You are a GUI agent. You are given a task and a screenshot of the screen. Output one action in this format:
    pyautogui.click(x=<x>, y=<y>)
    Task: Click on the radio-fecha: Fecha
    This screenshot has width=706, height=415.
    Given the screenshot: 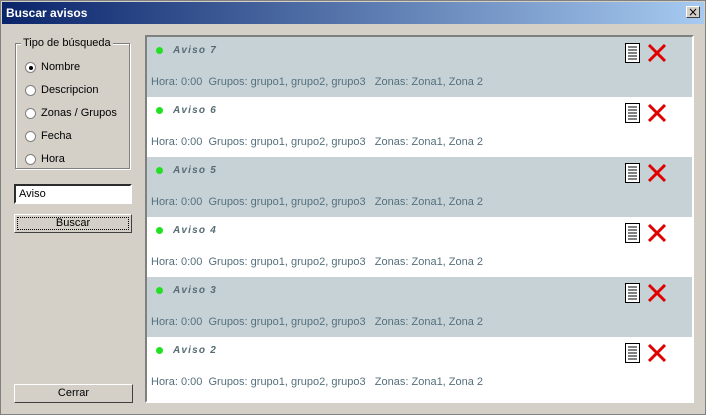 What is the action you would take?
    pyautogui.click(x=48, y=136)
    